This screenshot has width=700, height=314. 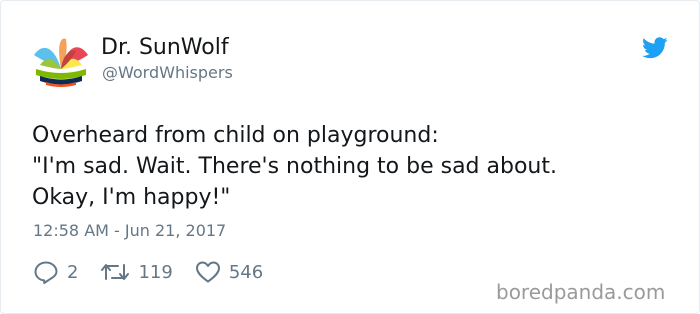 What do you see at coordinates (61, 61) in the screenshot?
I see `avatar` at bounding box center [61, 61].